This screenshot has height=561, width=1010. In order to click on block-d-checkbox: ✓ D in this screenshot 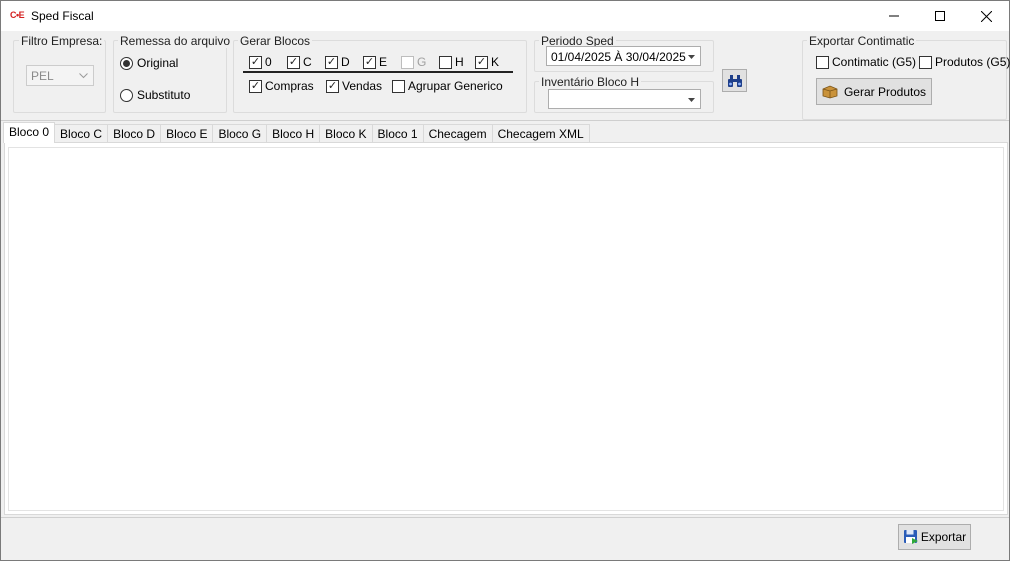, I will do `click(337, 62)`.